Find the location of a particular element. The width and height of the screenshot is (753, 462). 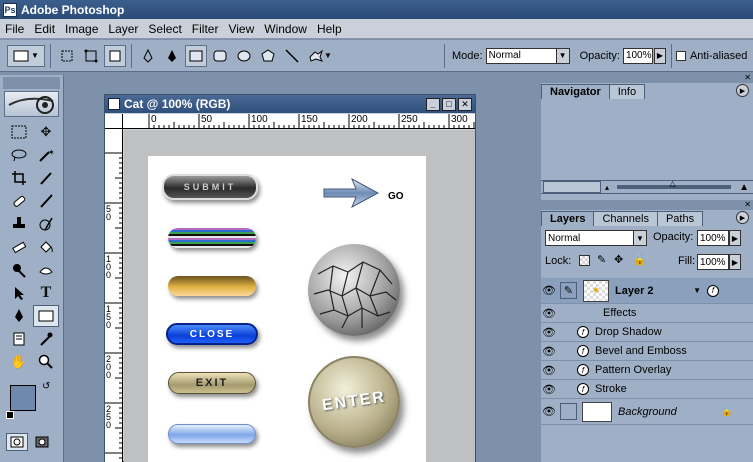

dodge-tool-icon is located at coordinates (19, 270).